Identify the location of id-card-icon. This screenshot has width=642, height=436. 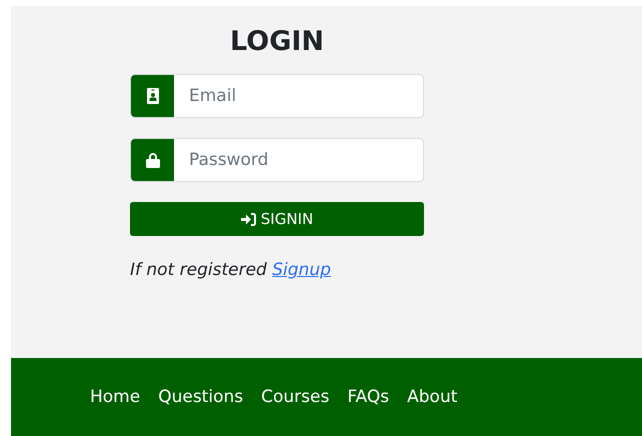
(152, 96).